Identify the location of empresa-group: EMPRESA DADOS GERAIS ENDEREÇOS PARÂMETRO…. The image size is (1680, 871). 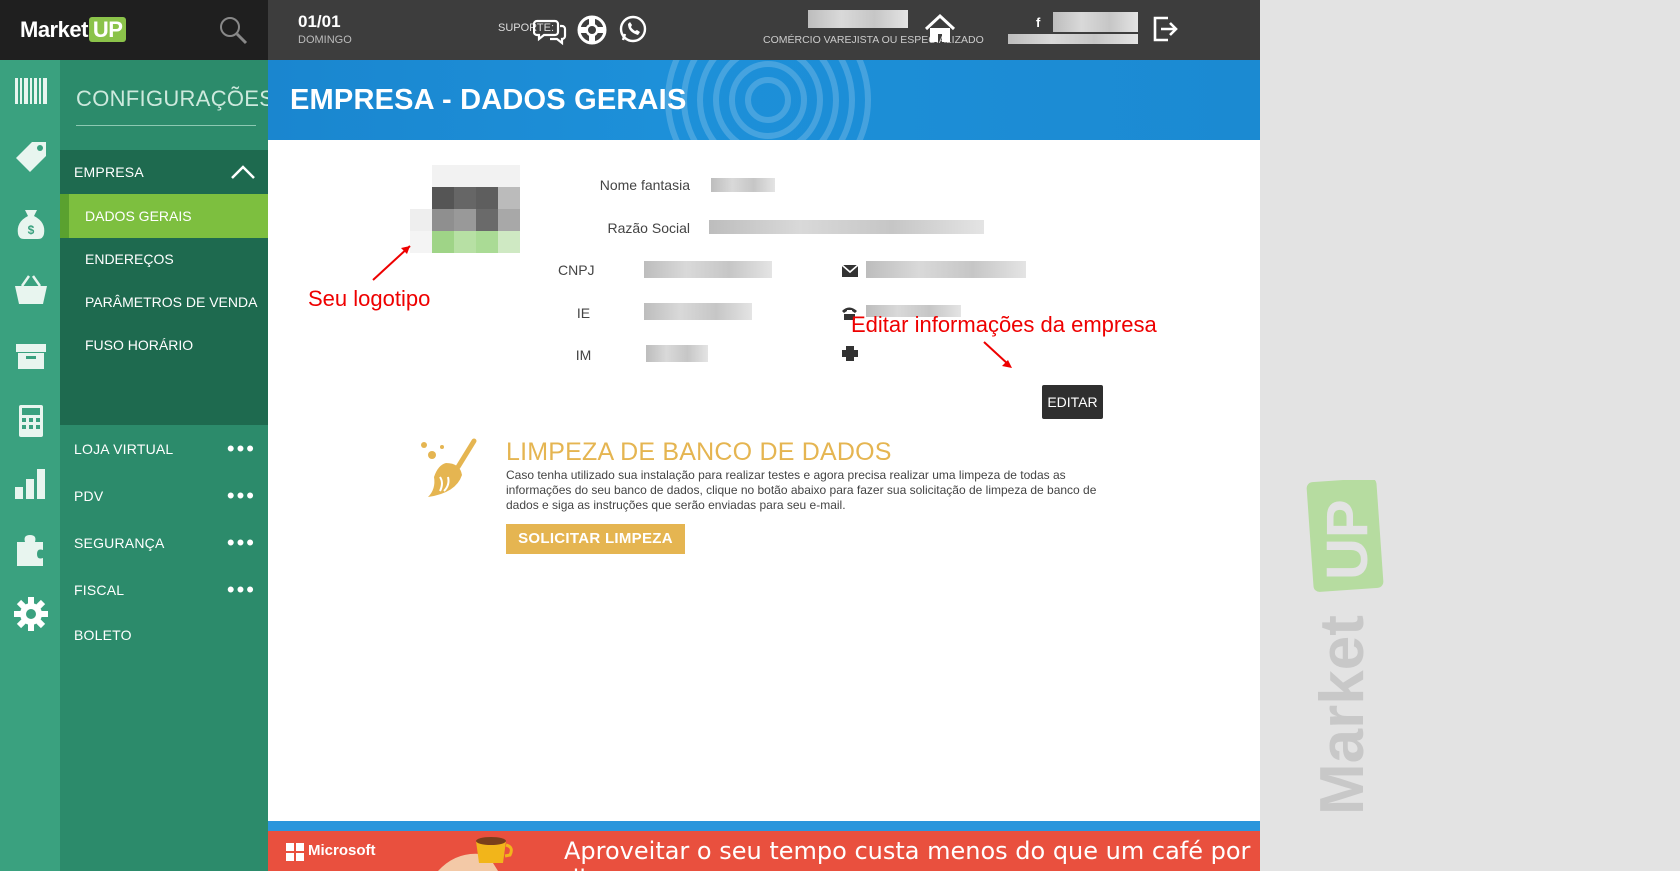
(164, 287).